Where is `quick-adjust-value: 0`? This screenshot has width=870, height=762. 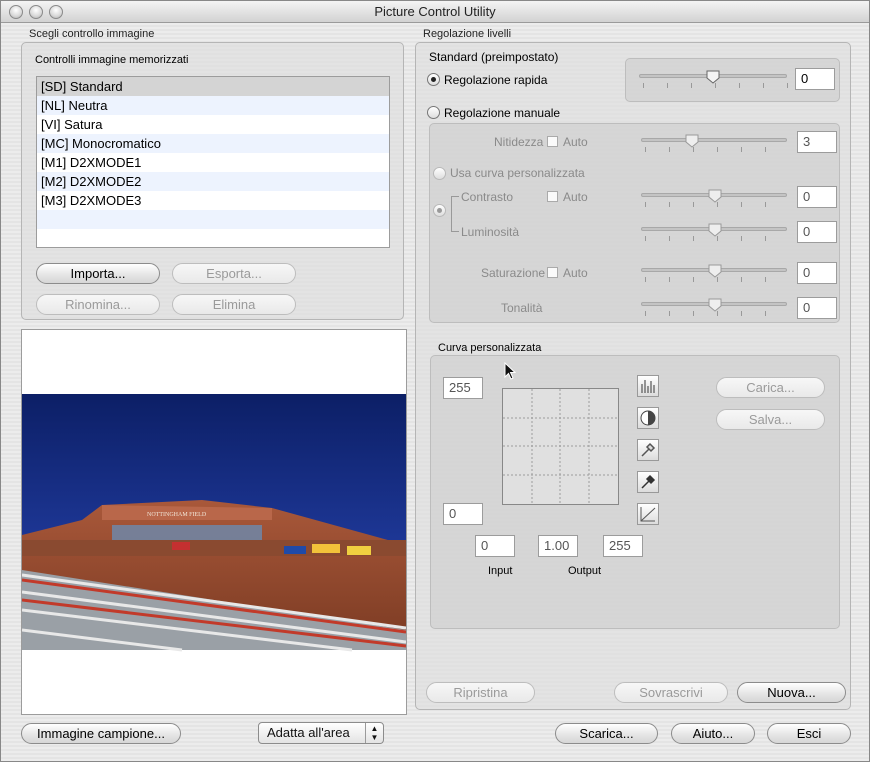 quick-adjust-value: 0 is located at coordinates (815, 79).